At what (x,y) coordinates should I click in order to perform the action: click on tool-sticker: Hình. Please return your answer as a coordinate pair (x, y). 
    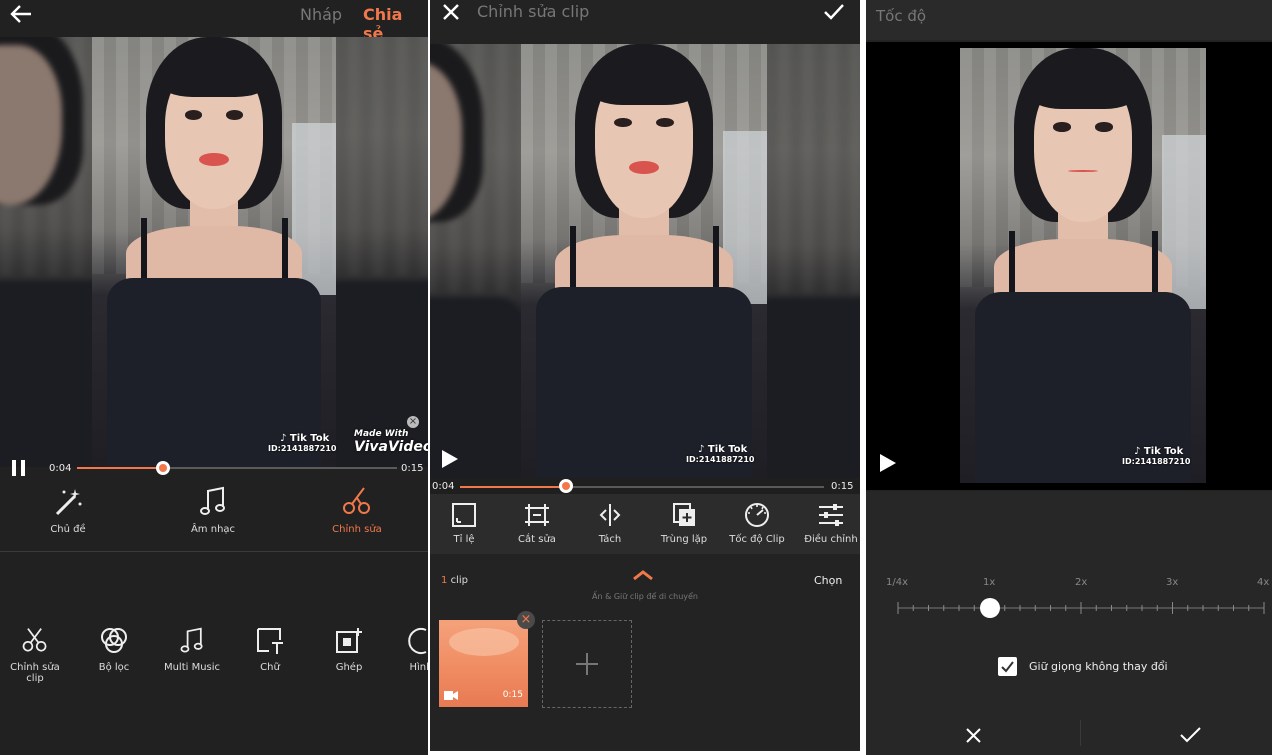
    Looking at the image, I should click on (415, 649).